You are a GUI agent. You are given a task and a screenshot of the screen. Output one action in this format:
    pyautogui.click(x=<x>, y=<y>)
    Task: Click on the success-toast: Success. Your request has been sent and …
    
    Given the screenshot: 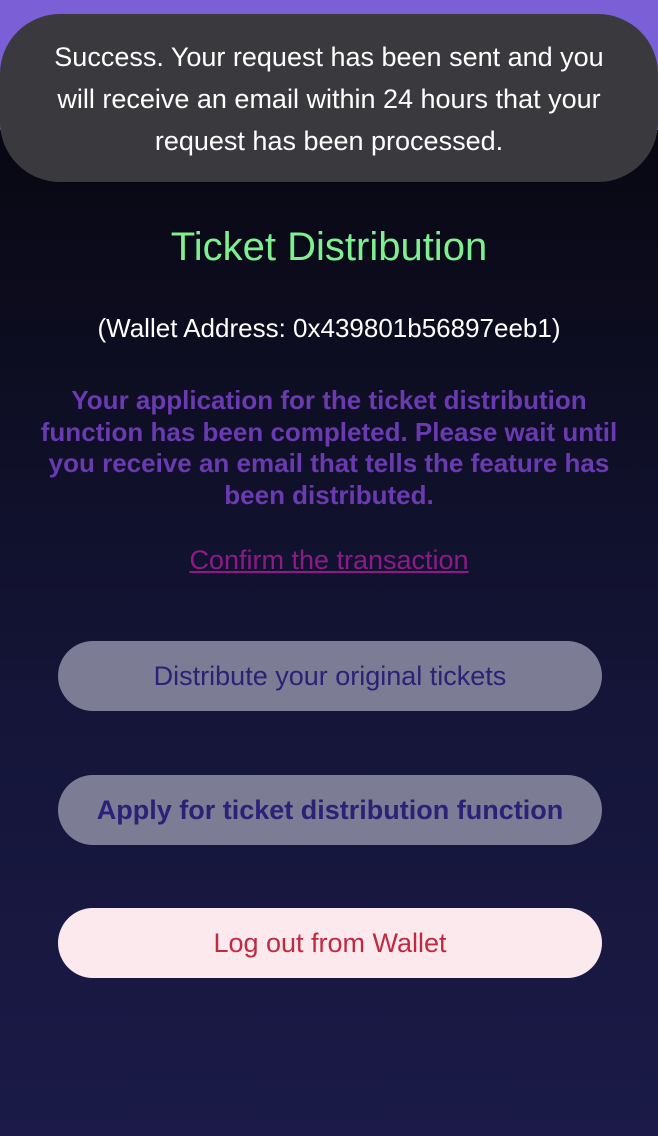 What is the action you would take?
    pyautogui.click(x=329, y=98)
    